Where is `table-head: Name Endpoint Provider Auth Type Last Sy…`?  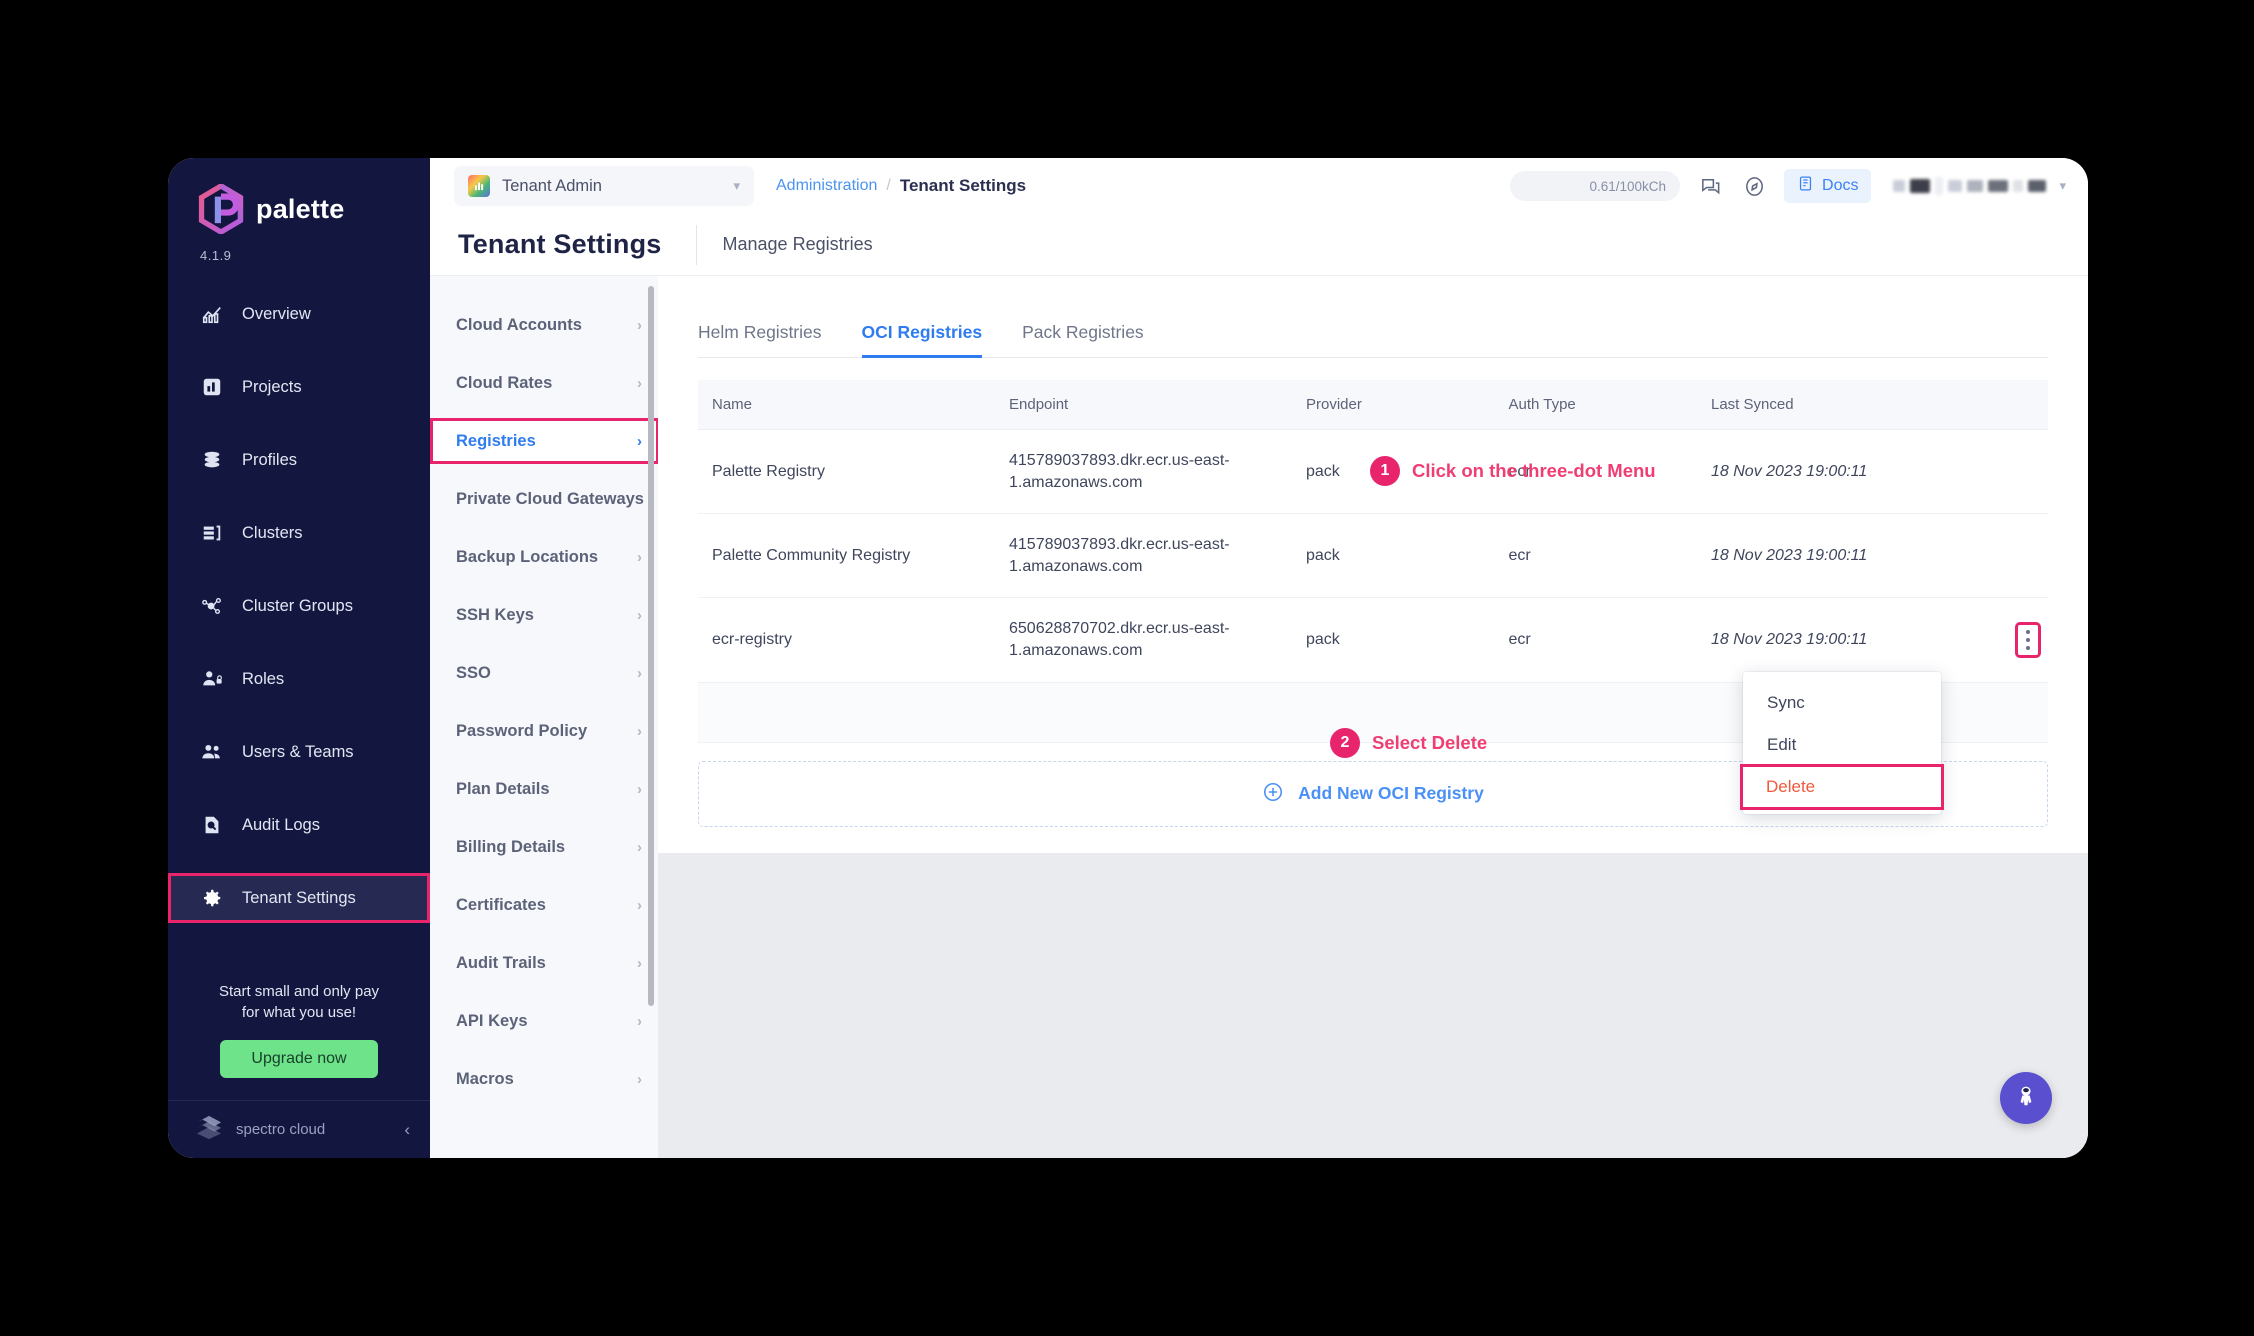 table-head: Name Endpoint Provider Auth Type Last Sy… is located at coordinates (1373, 405).